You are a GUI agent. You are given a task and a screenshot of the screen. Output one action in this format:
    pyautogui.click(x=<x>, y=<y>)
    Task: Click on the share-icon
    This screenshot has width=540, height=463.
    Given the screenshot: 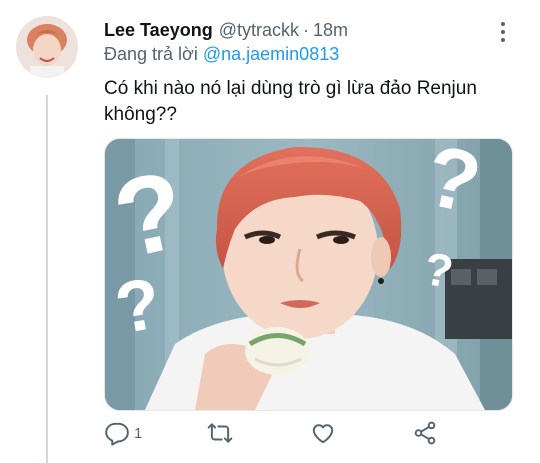 What is the action you would take?
    pyautogui.click(x=425, y=433)
    